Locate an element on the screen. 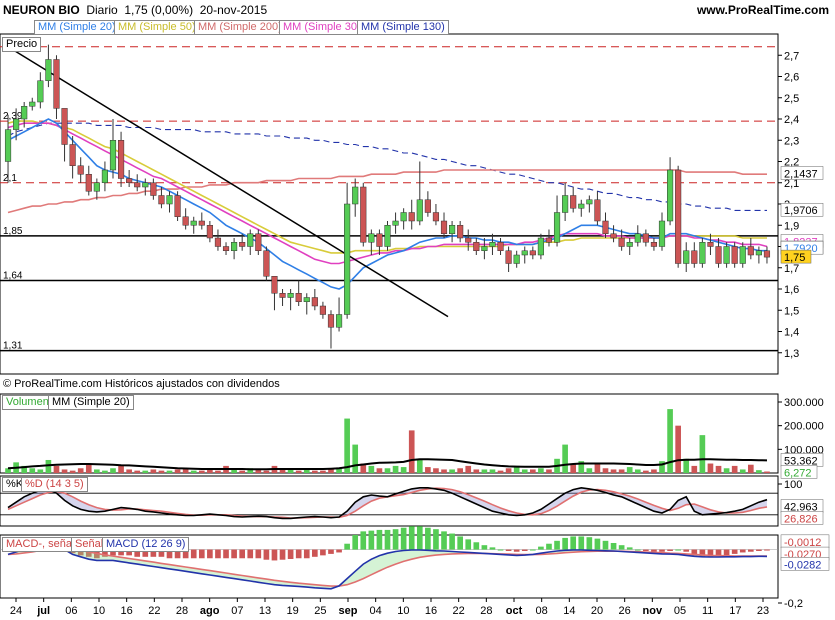  site-url: www.ProRealTime.com is located at coordinates (763, 10).